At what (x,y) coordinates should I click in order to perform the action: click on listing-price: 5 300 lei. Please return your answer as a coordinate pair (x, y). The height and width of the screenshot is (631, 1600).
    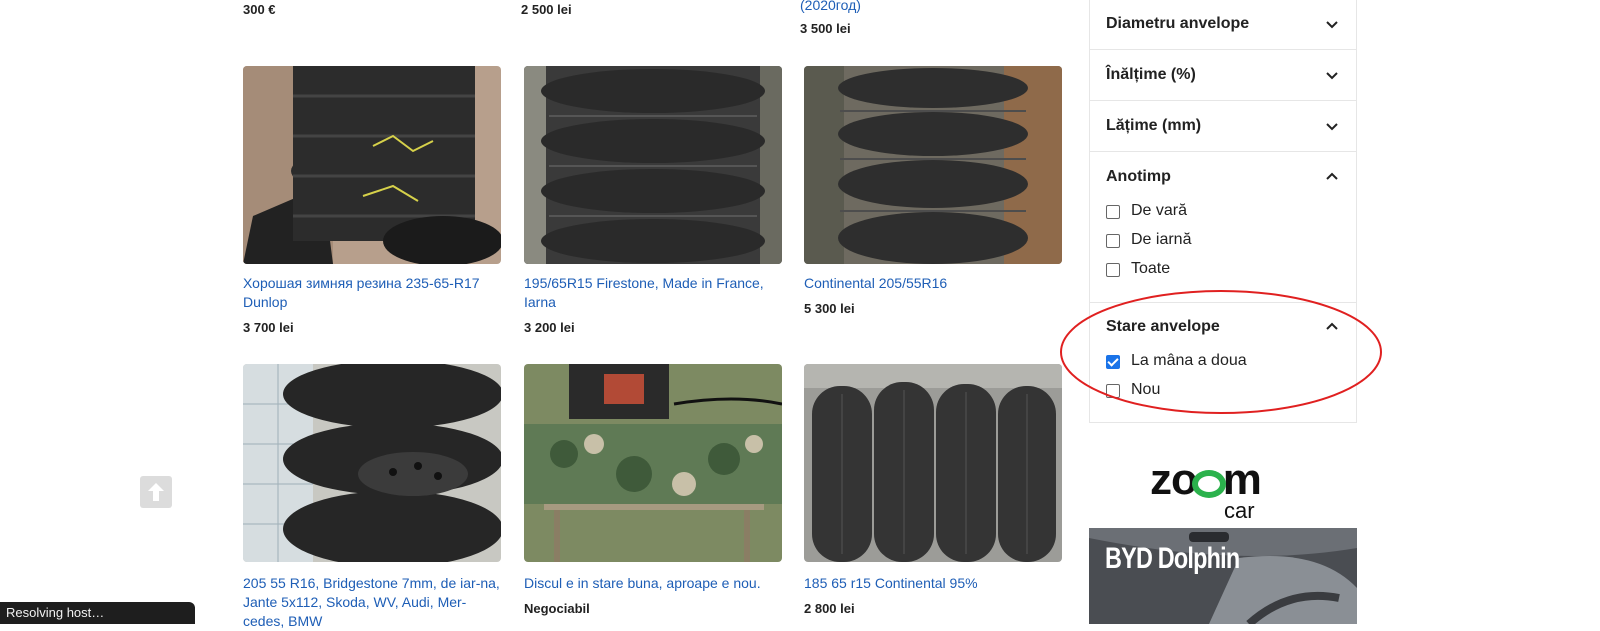
    Looking at the image, I should click on (829, 308).